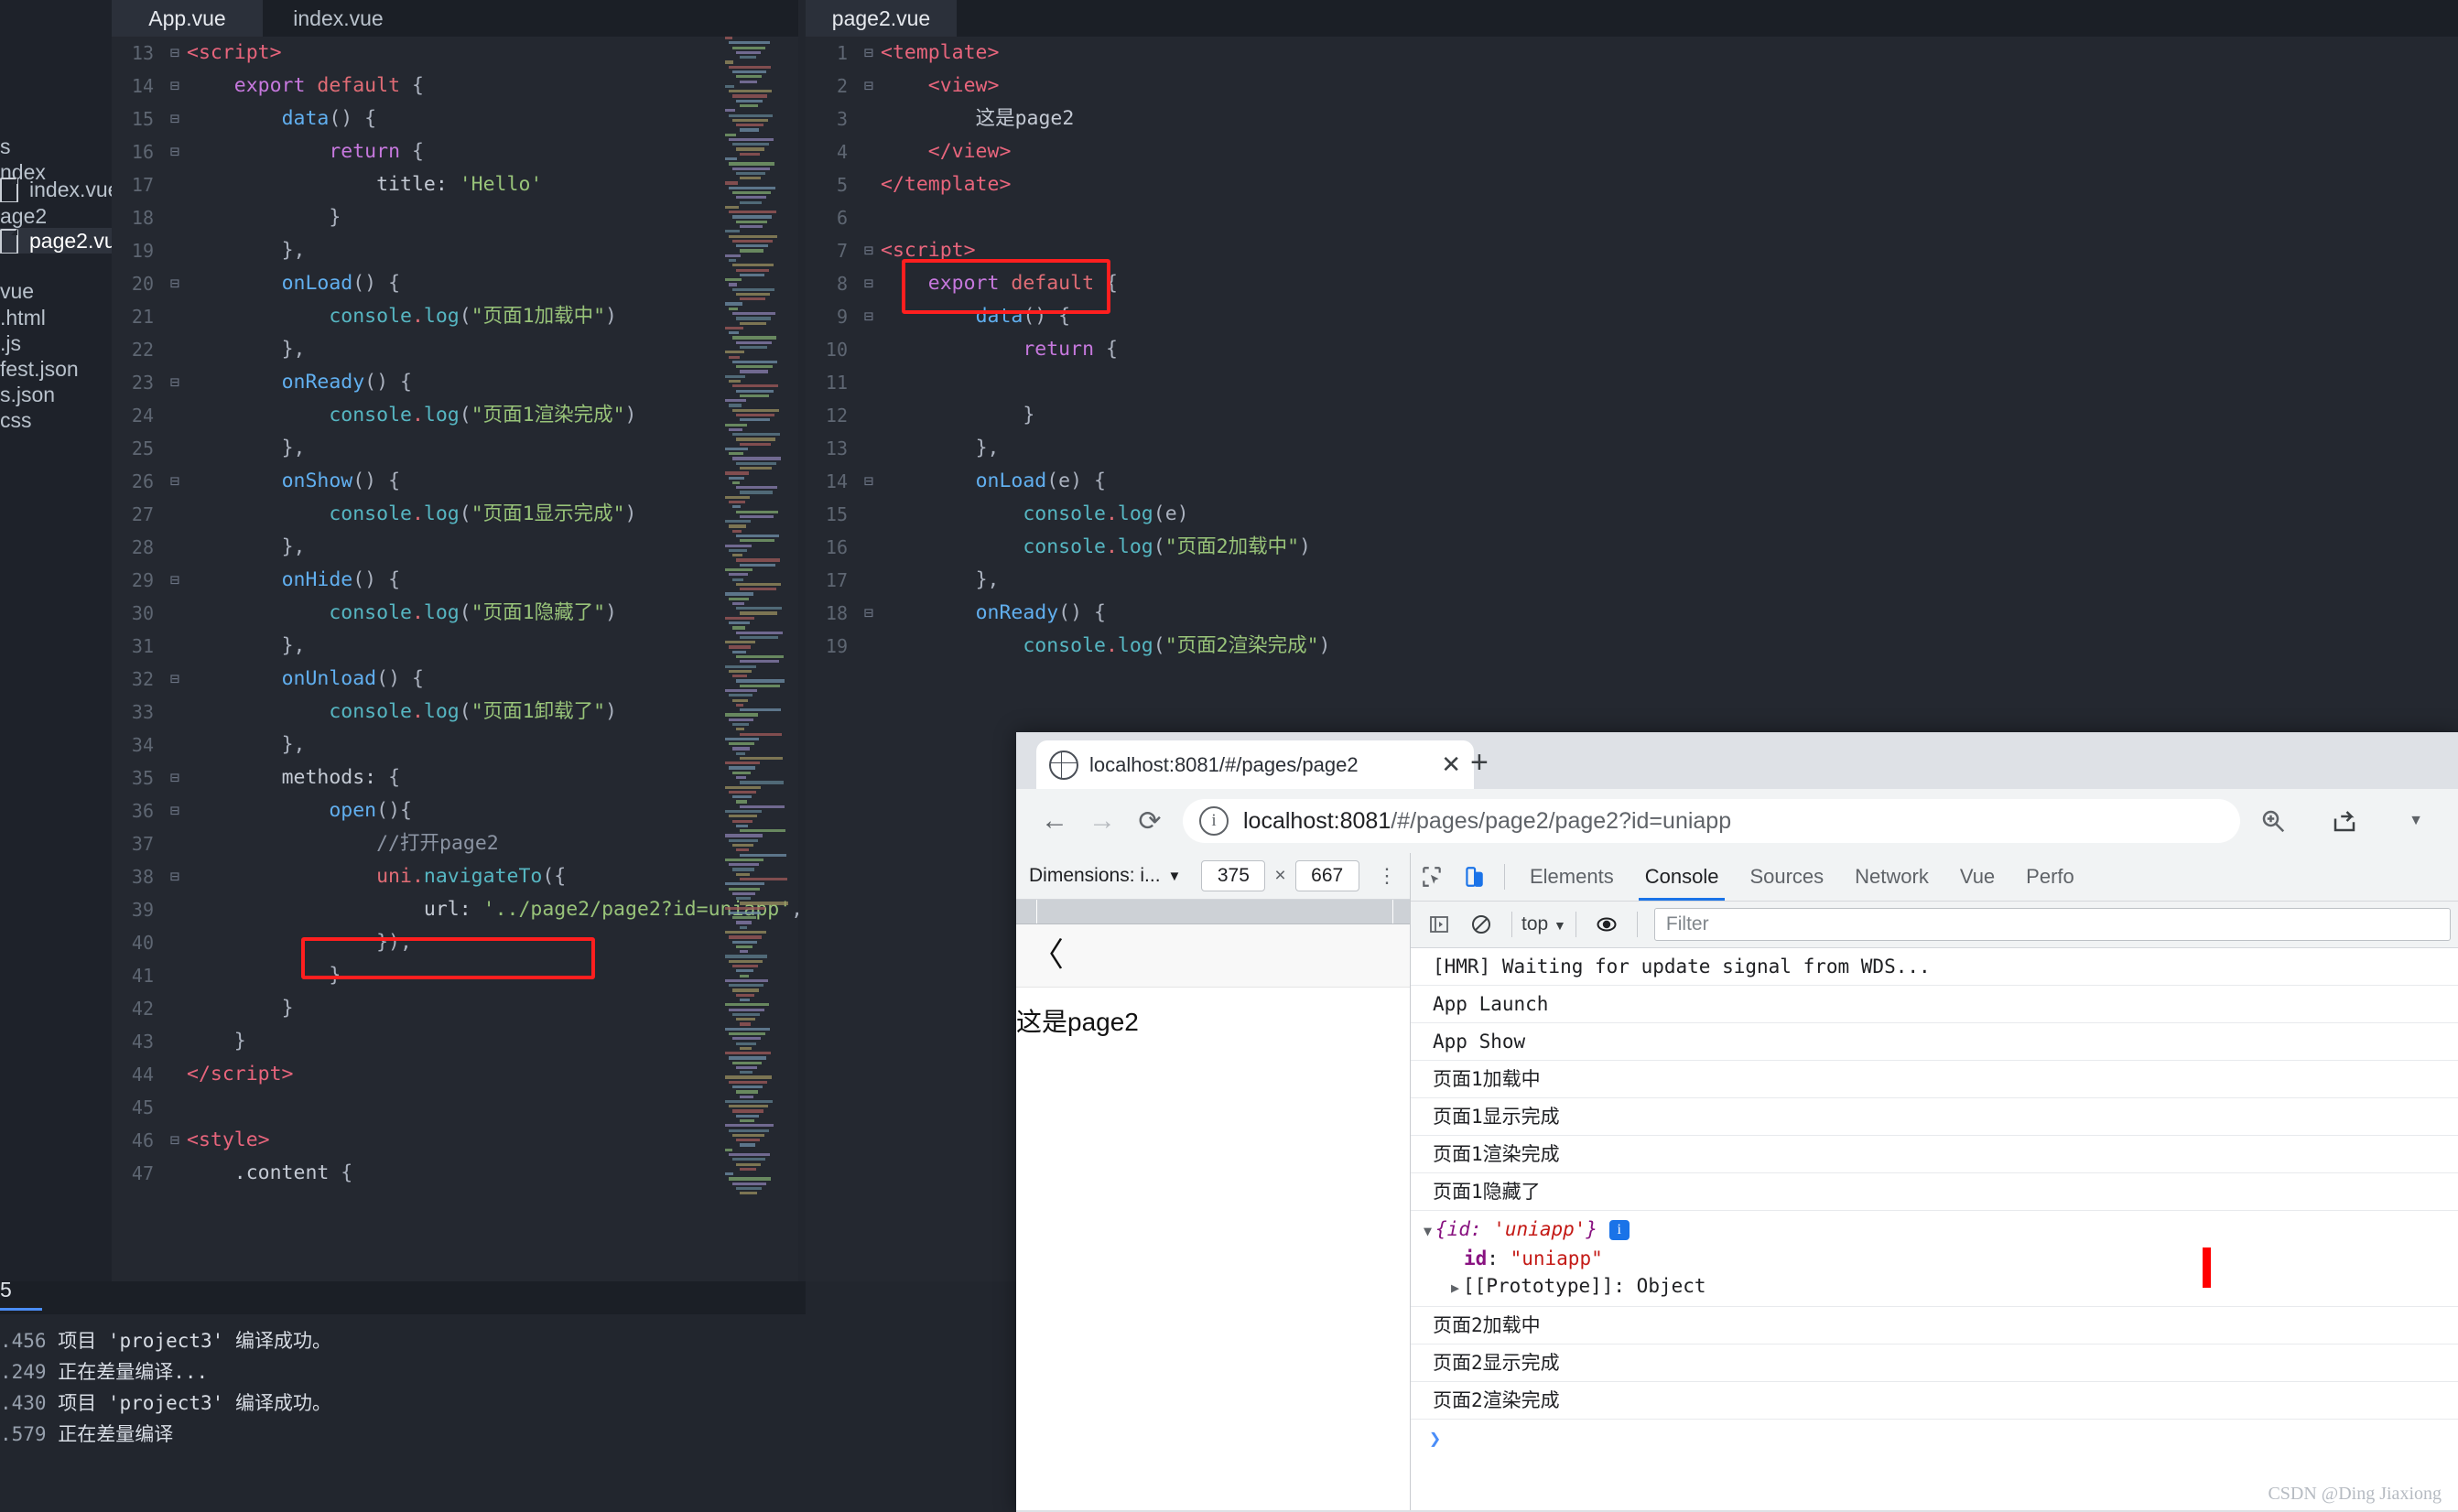 Image resolution: width=2458 pixels, height=1512 pixels. I want to click on forward-icon: →, so click(1102, 821).